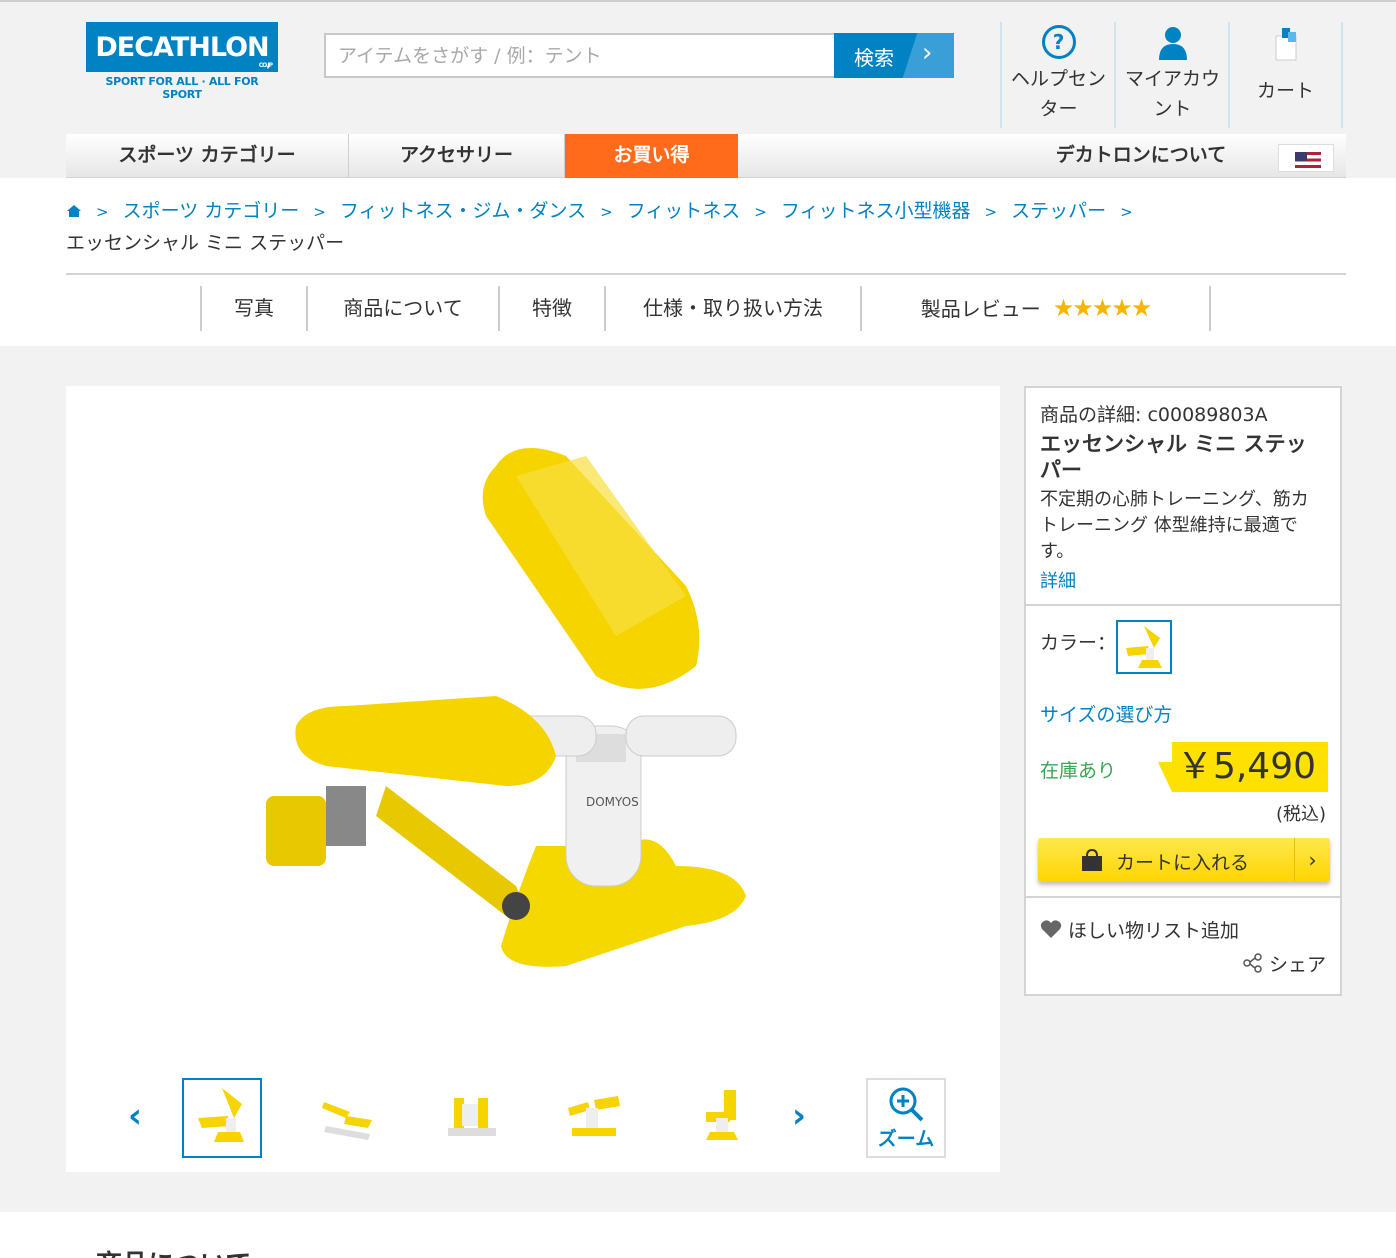  What do you see at coordinates (1106, 713) in the screenshot?
I see `size-guide-link: サイズの選び方` at bounding box center [1106, 713].